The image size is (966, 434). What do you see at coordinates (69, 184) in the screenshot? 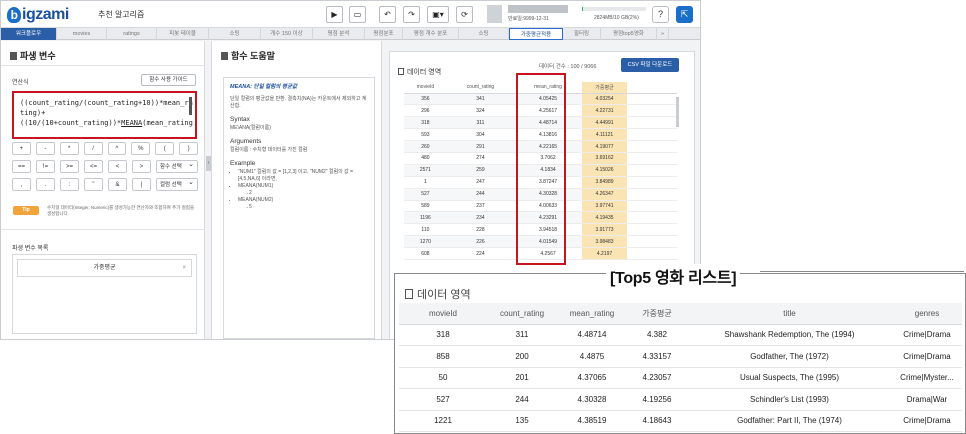
I see `key-colon: :` at bounding box center [69, 184].